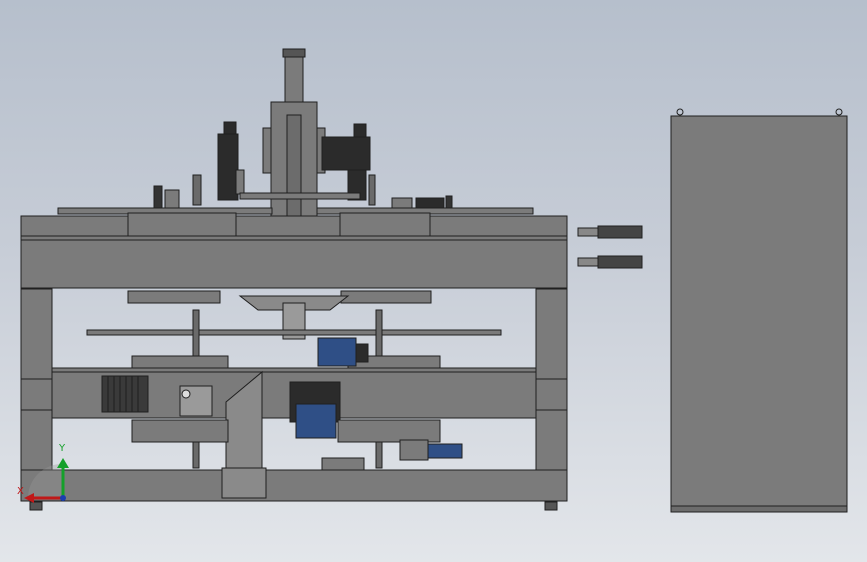 The width and height of the screenshot is (867, 562). I want to click on lower-plate-left, so click(180, 431).